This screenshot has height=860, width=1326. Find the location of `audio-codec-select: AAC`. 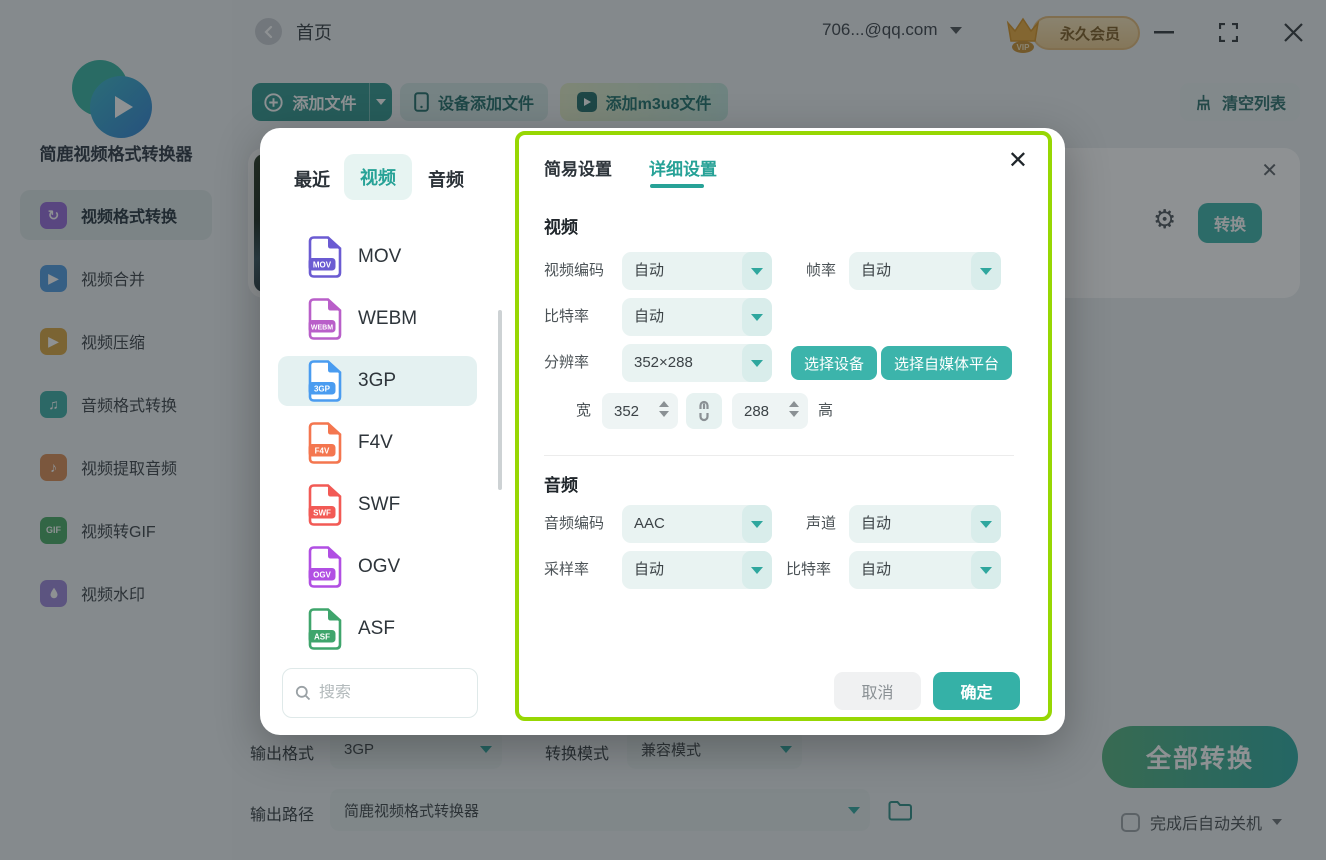

audio-codec-select: AAC is located at coordinates (697, 524).